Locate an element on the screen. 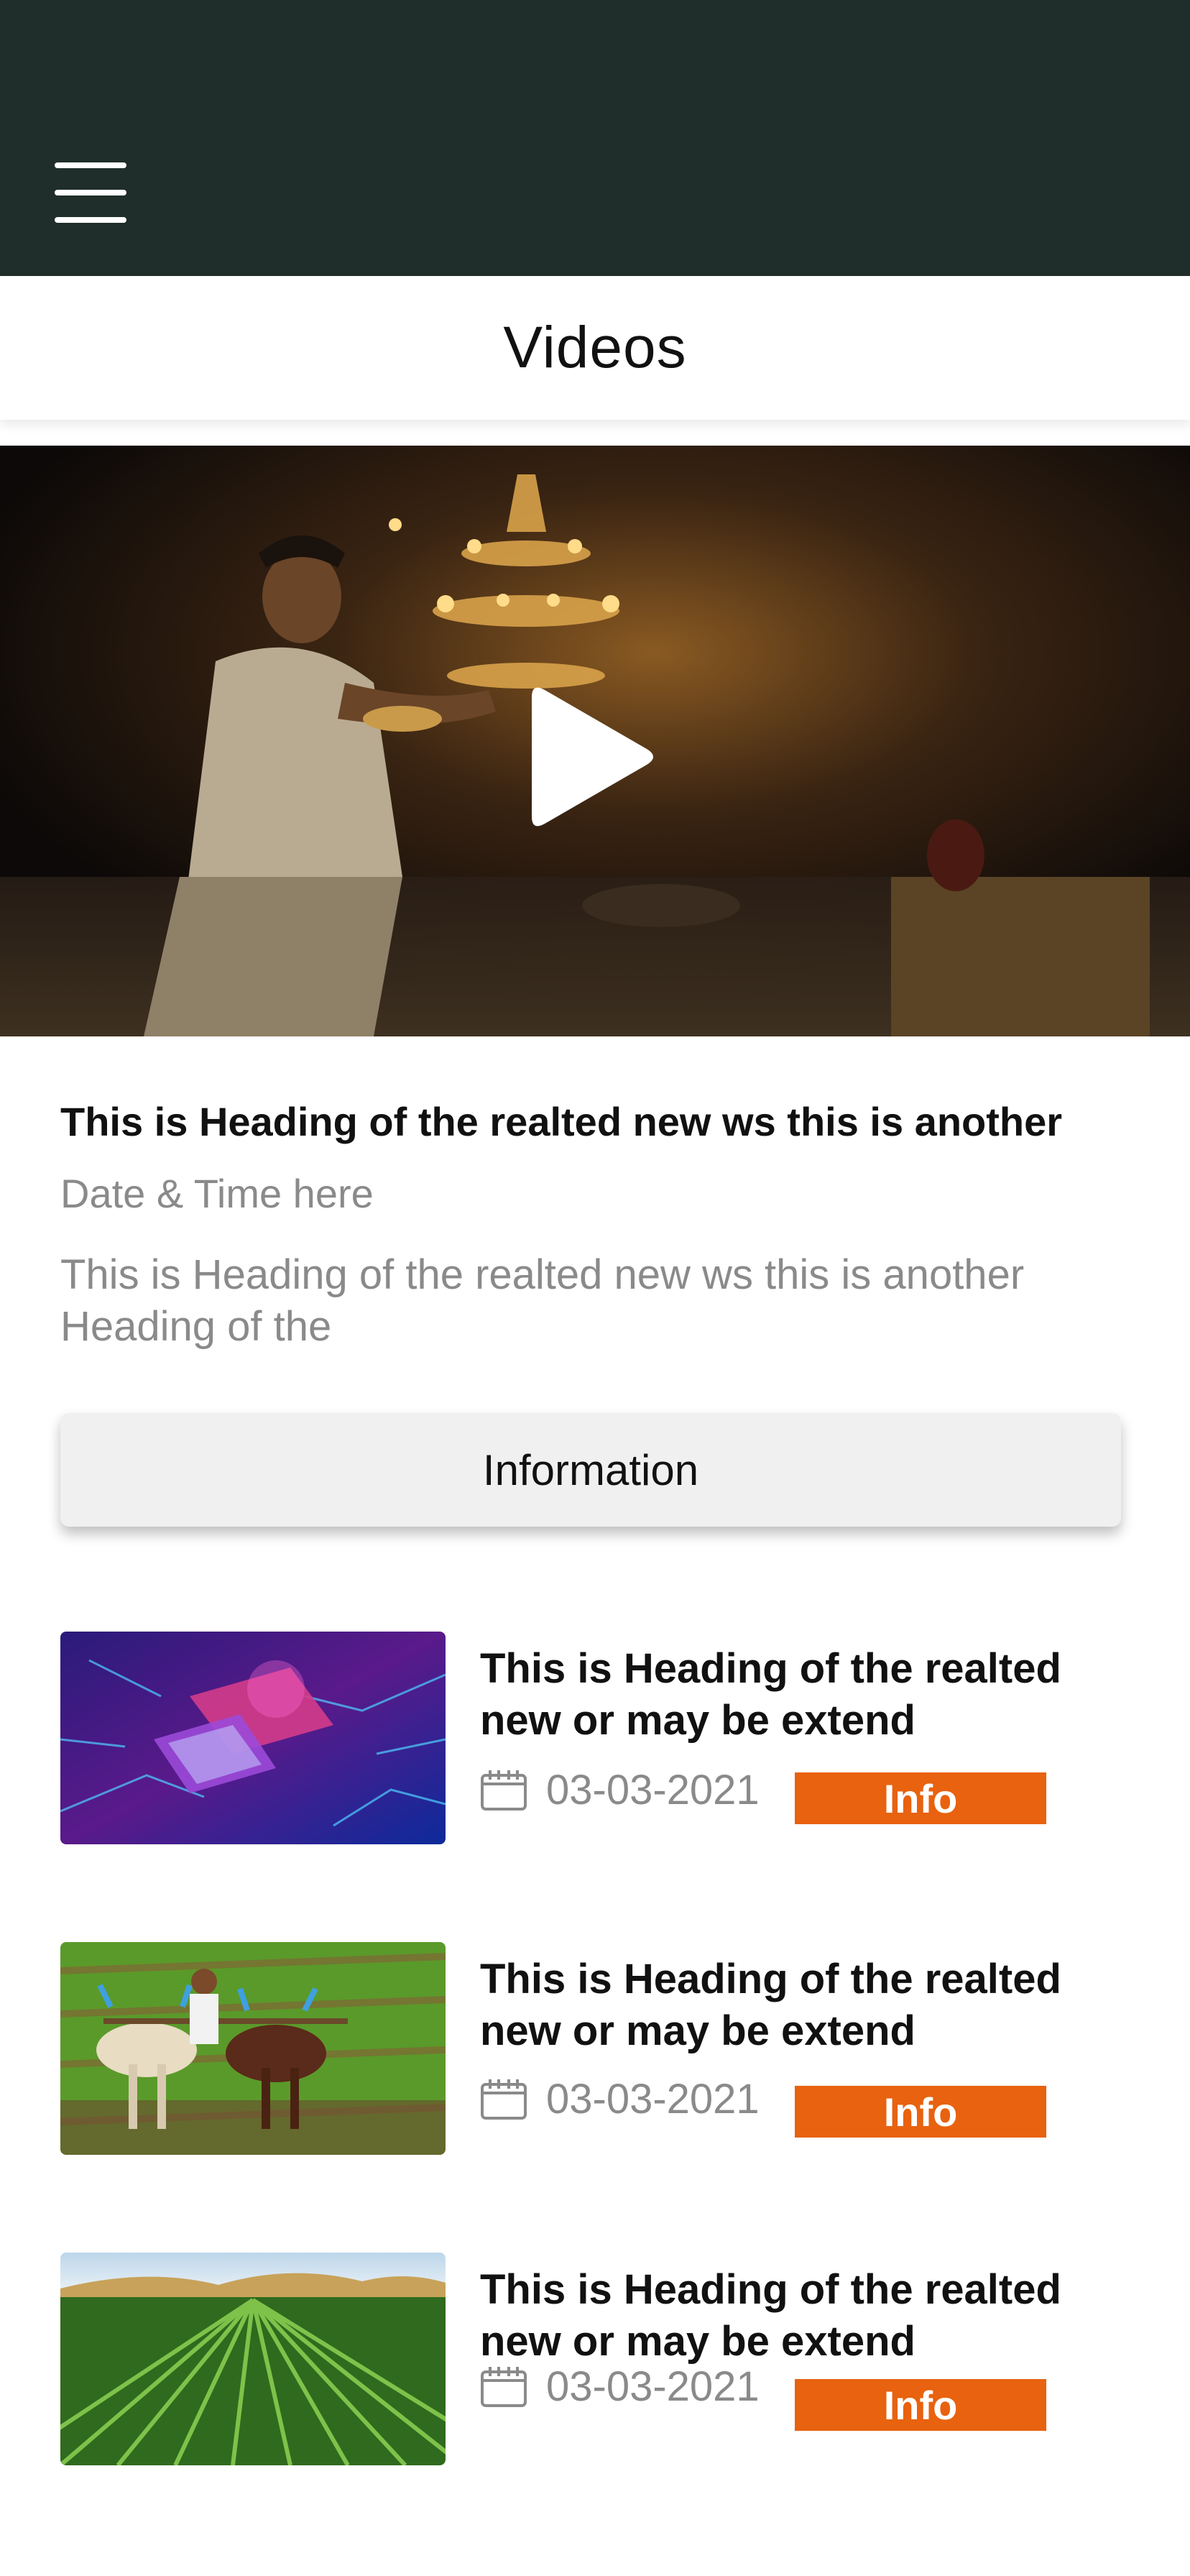 The height and width of the screenshot is (2576, 1190). page-title-bar: Videos is located at coordinates (595, 348).